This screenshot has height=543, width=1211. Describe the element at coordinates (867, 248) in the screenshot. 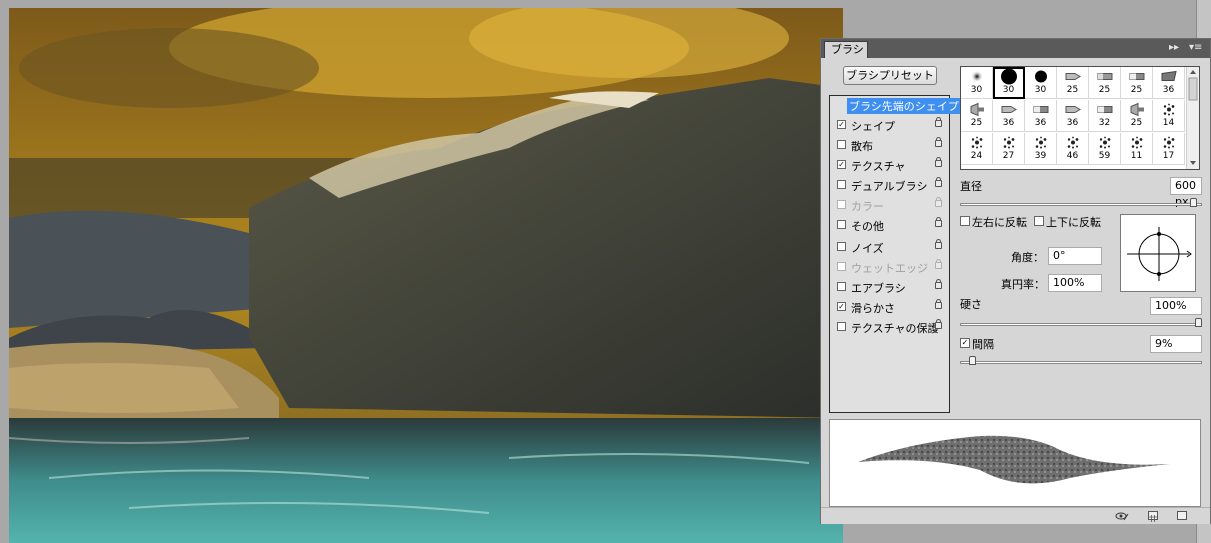

I see `option-label: ノイズ` at that location.